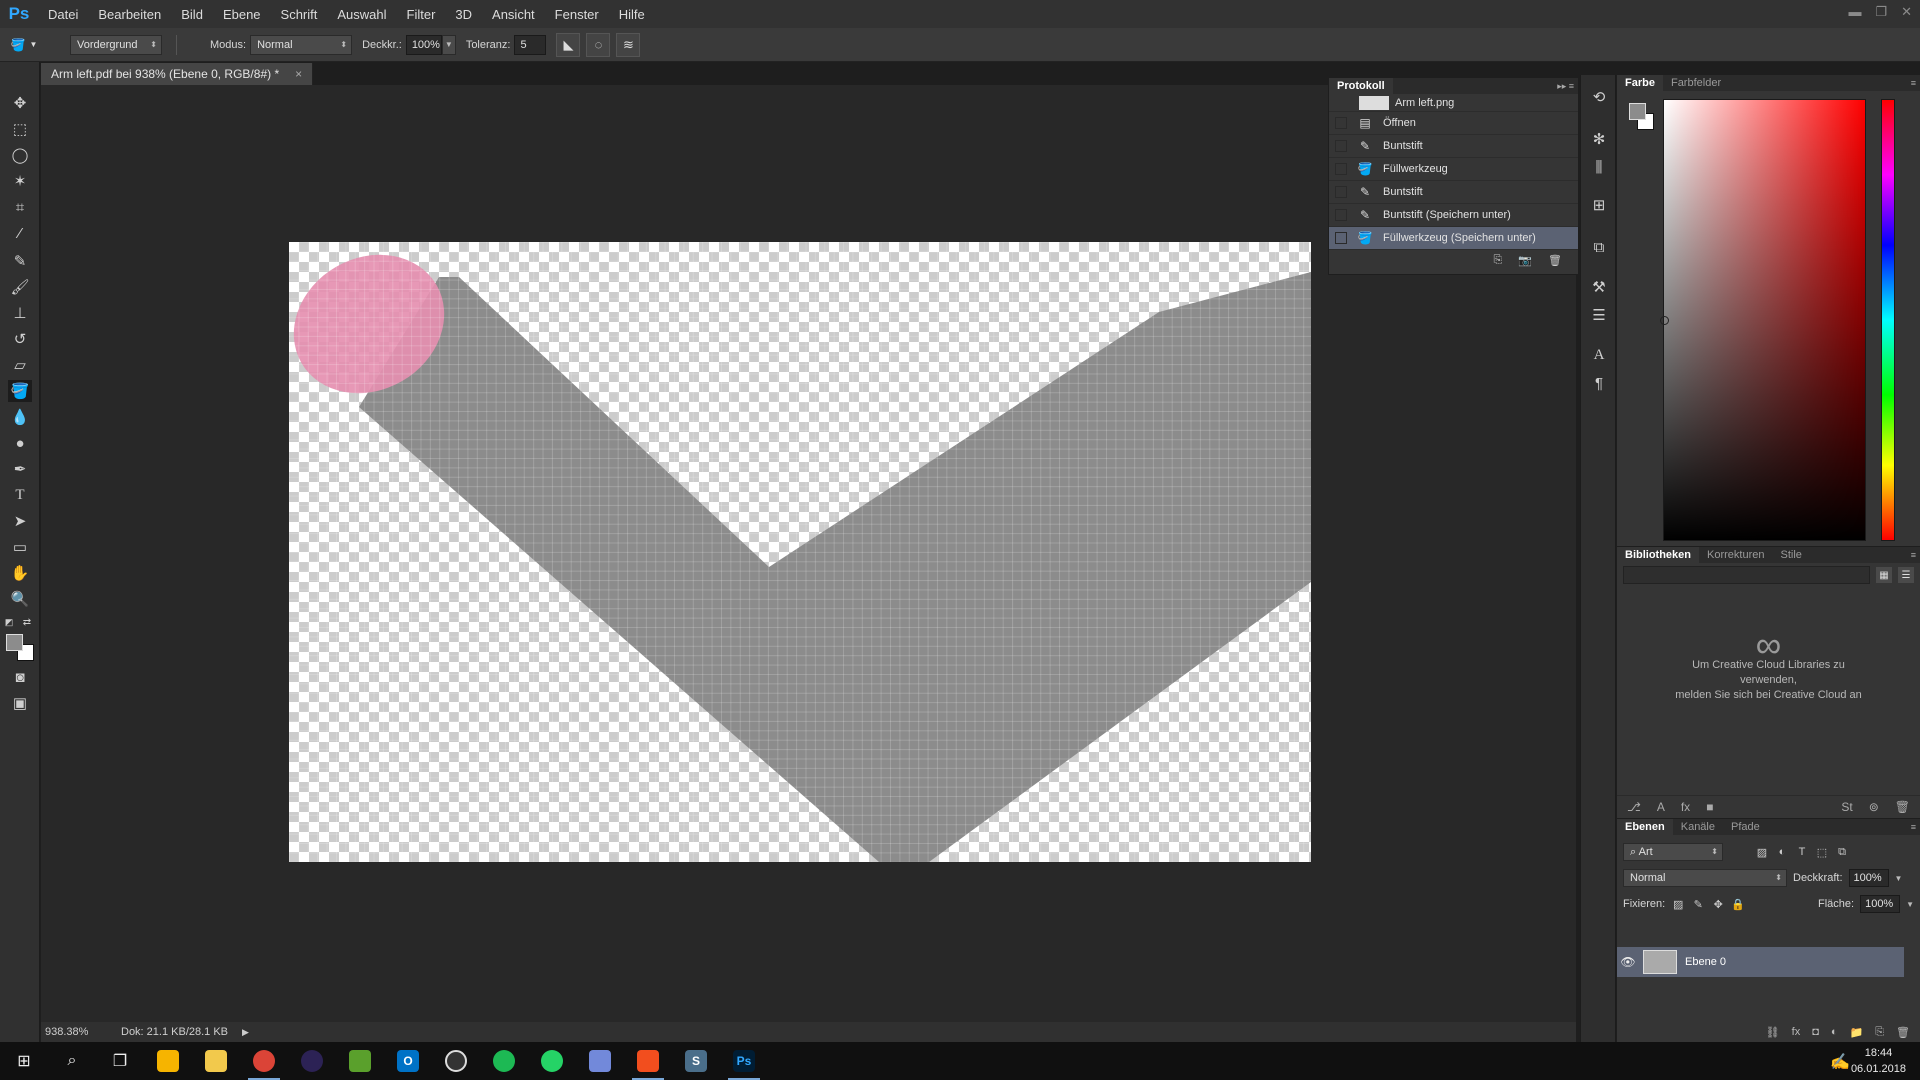 Image resolution: width=1920 pixels, height=1080 pixels. What do you see at coordinates (1878, 1061) in the screenshot?
I see `clock: 18:44 06.01.2018` at bounding box center [1878, 1061].